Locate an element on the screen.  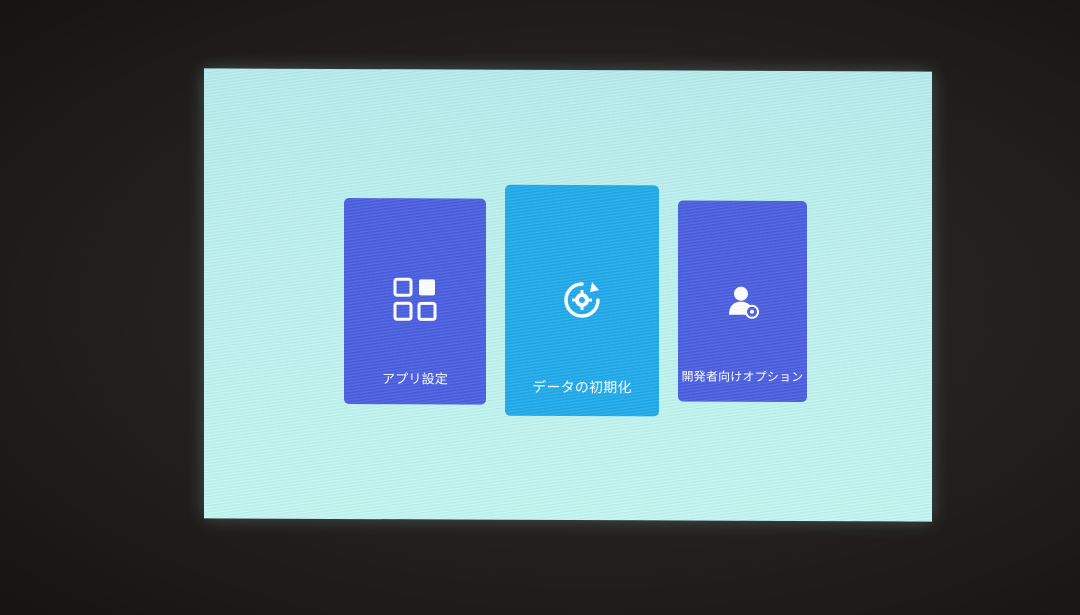
developer-options-card: 開発者向けオプション is located at coordinates (742, 301).